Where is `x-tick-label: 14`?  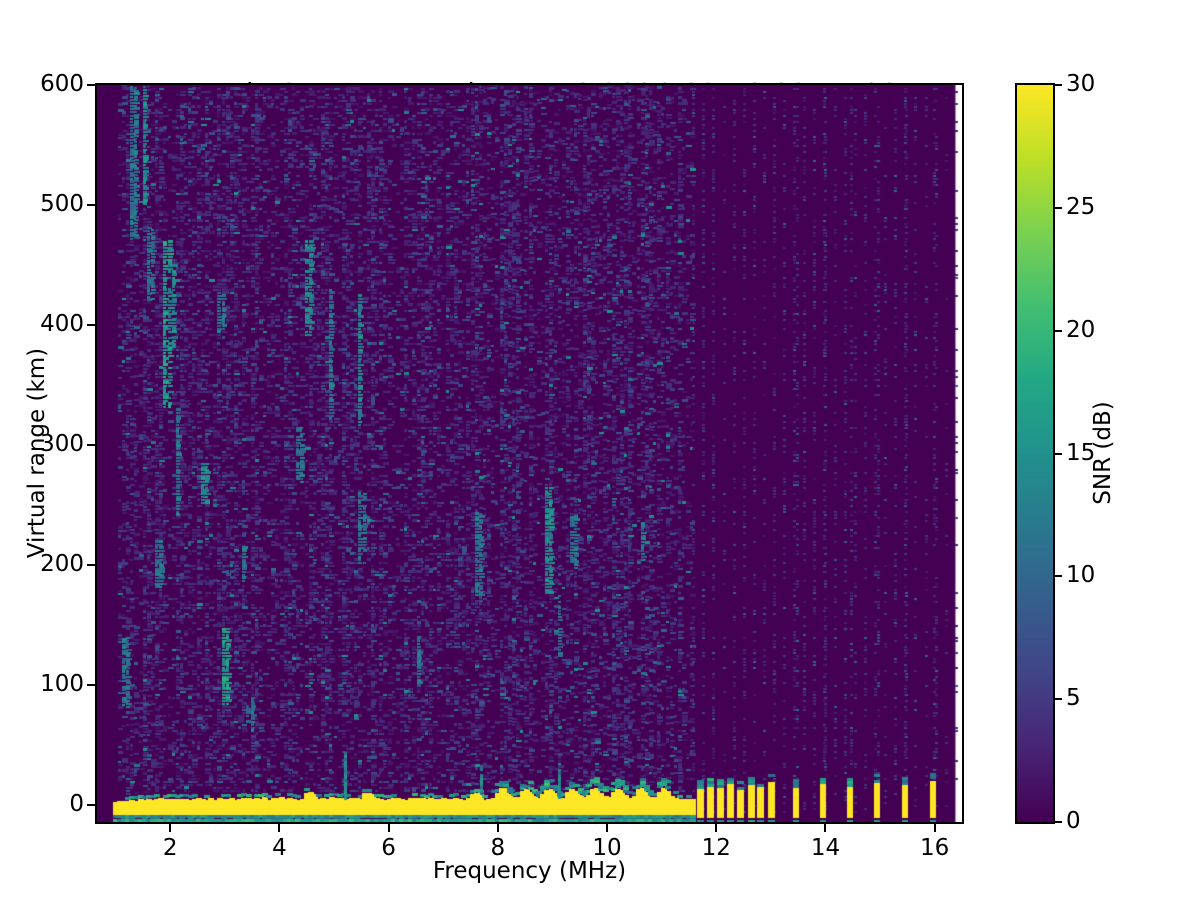
x-tick-label: 14 is located at coordinates (825, 848).